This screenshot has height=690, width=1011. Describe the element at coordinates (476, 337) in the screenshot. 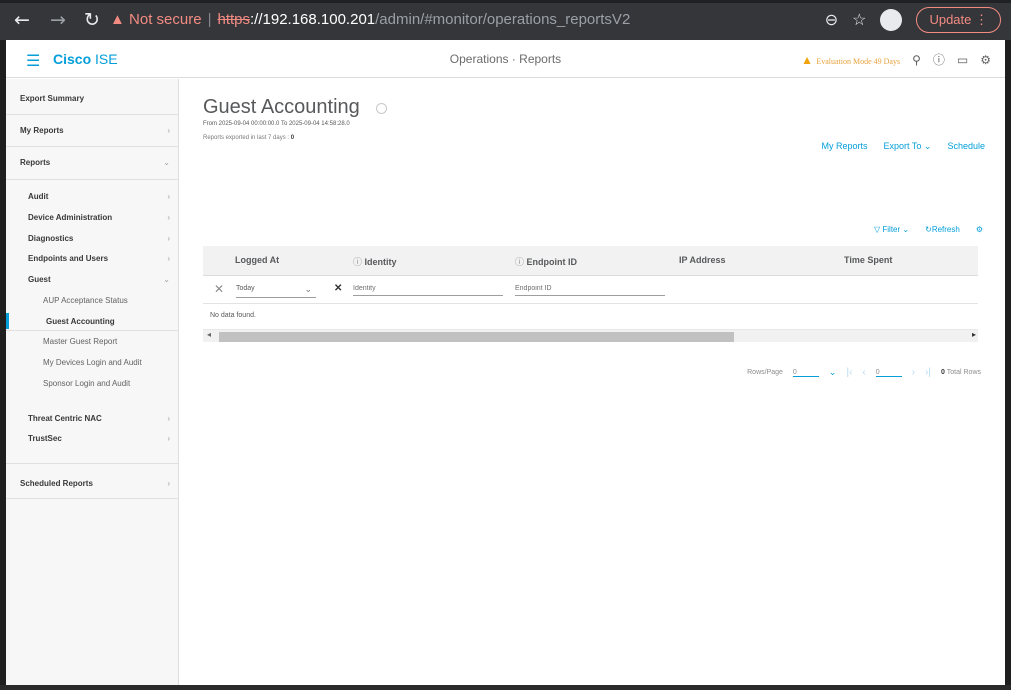

I see `scroll-thumb` at that location.